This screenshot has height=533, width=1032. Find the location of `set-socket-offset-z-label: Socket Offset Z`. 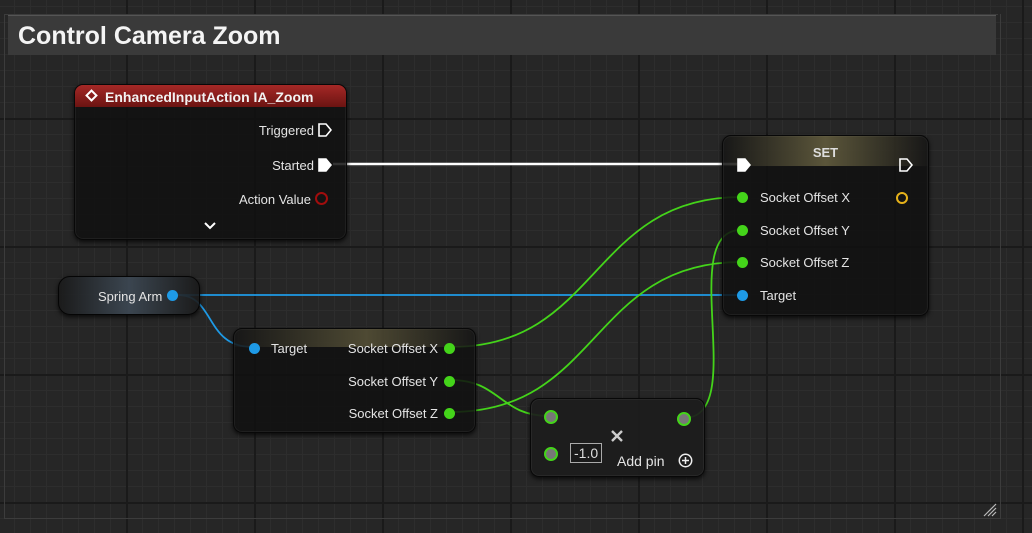

set-socket-offset-z-label: Socket Offset Z is located at coordinates (805, 262).